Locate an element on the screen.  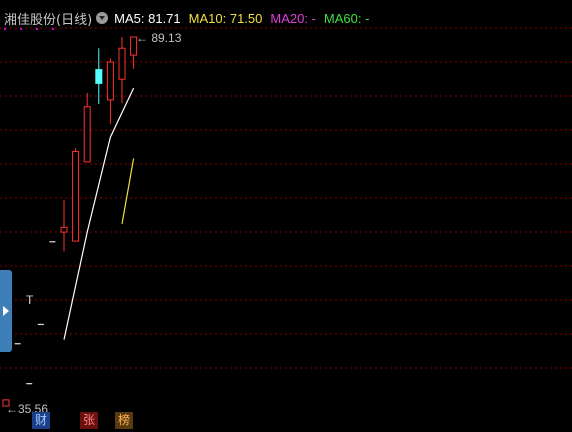
header-underline-dots is located at coordinates (29, 29).